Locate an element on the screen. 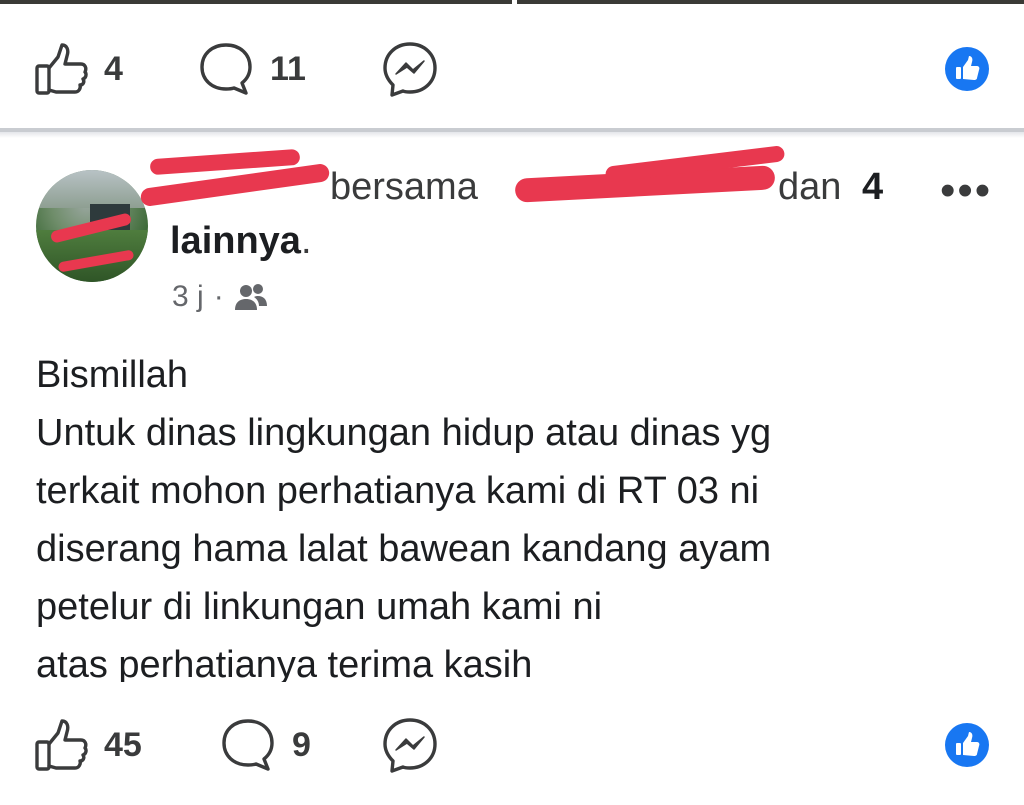 Image resolution: width=1024 pixels, height=805 pixels. and-text: dan is located at coordinates (810, 187).